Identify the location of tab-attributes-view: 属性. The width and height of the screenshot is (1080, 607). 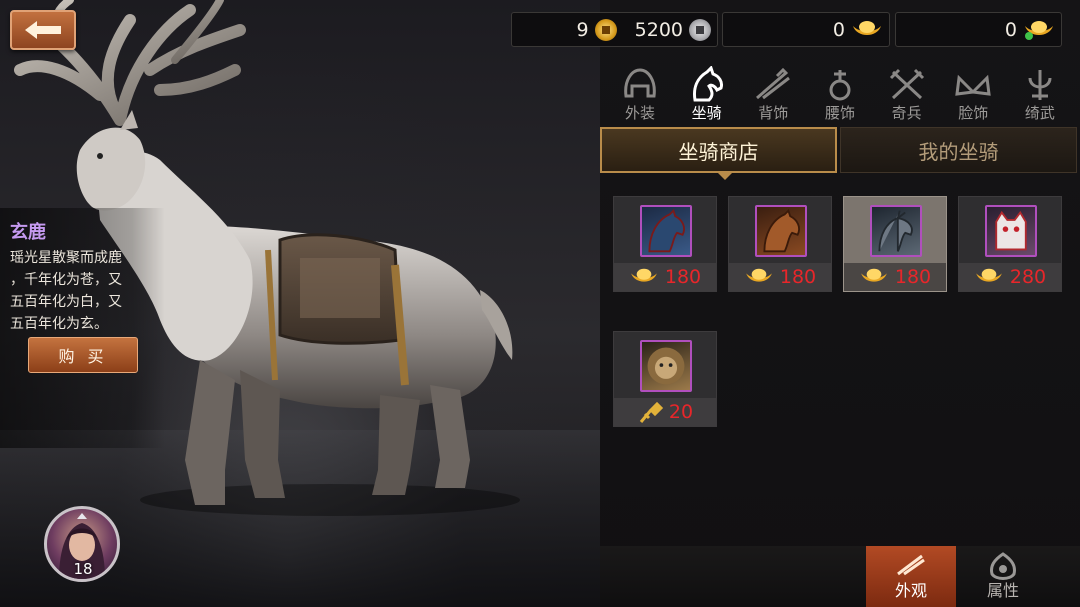
(1003, 576).